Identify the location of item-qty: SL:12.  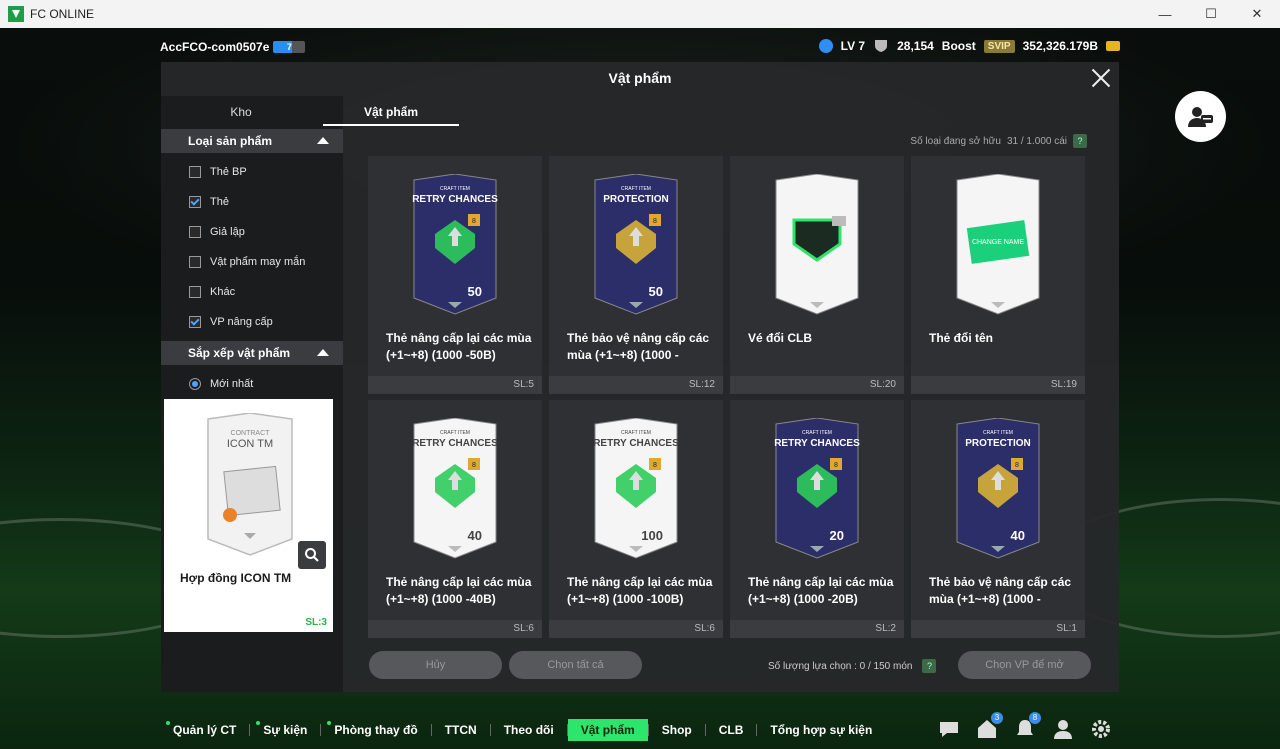
(701, 384).